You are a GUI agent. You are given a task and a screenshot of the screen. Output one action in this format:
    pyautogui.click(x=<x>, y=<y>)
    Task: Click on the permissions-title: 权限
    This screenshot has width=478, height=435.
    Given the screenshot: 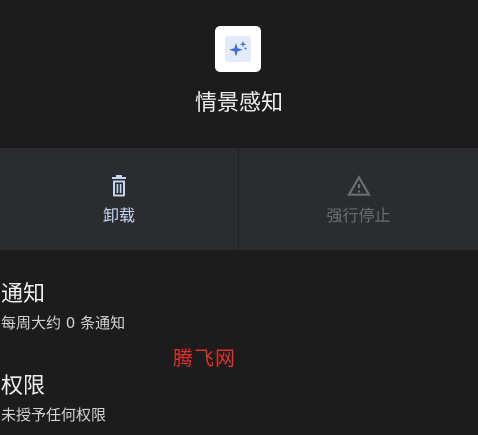 What is the action you would take?
    pyautogui.click(x=23, y=386)
    